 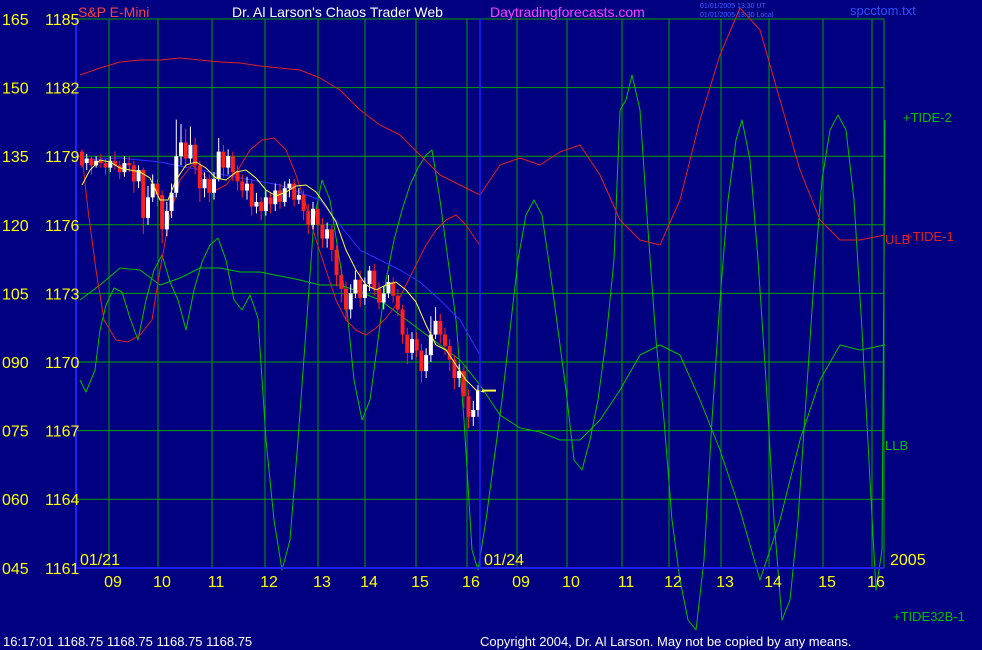 I want to click on y-tick-label-outer: 150, so click(x=15, y=89).